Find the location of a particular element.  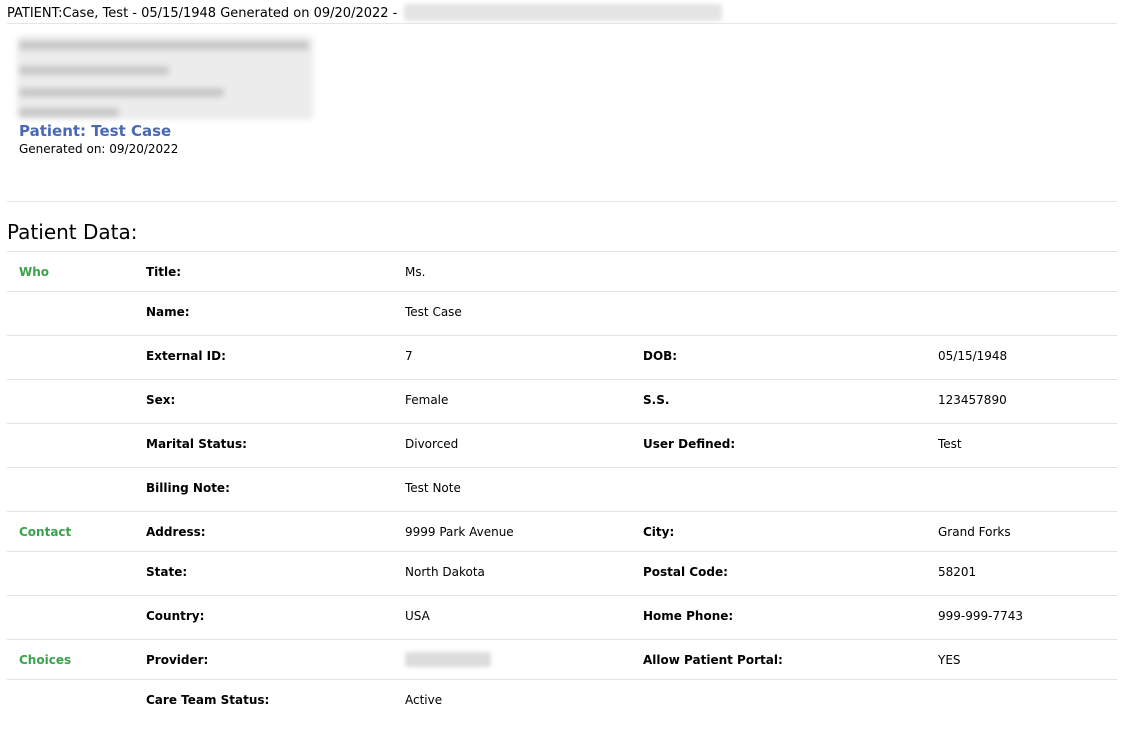

field-value: 05/15/1948 is located at coordinates (973, 356).